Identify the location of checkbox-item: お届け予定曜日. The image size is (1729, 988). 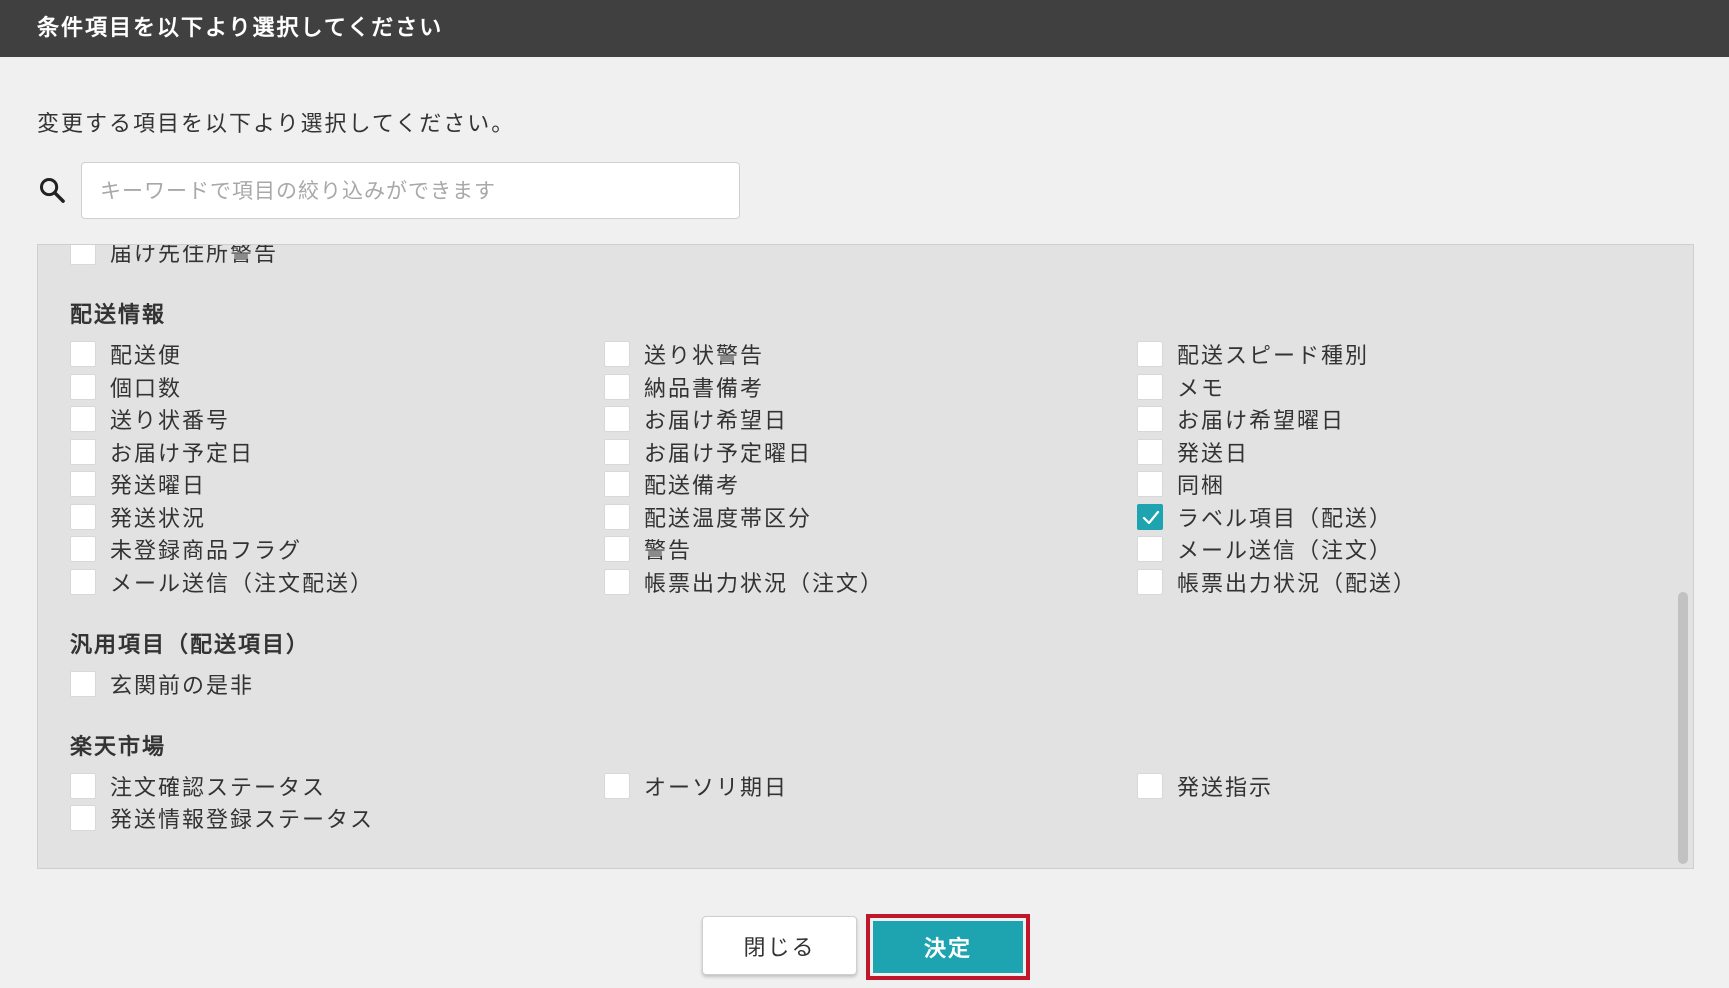
(708, 452).